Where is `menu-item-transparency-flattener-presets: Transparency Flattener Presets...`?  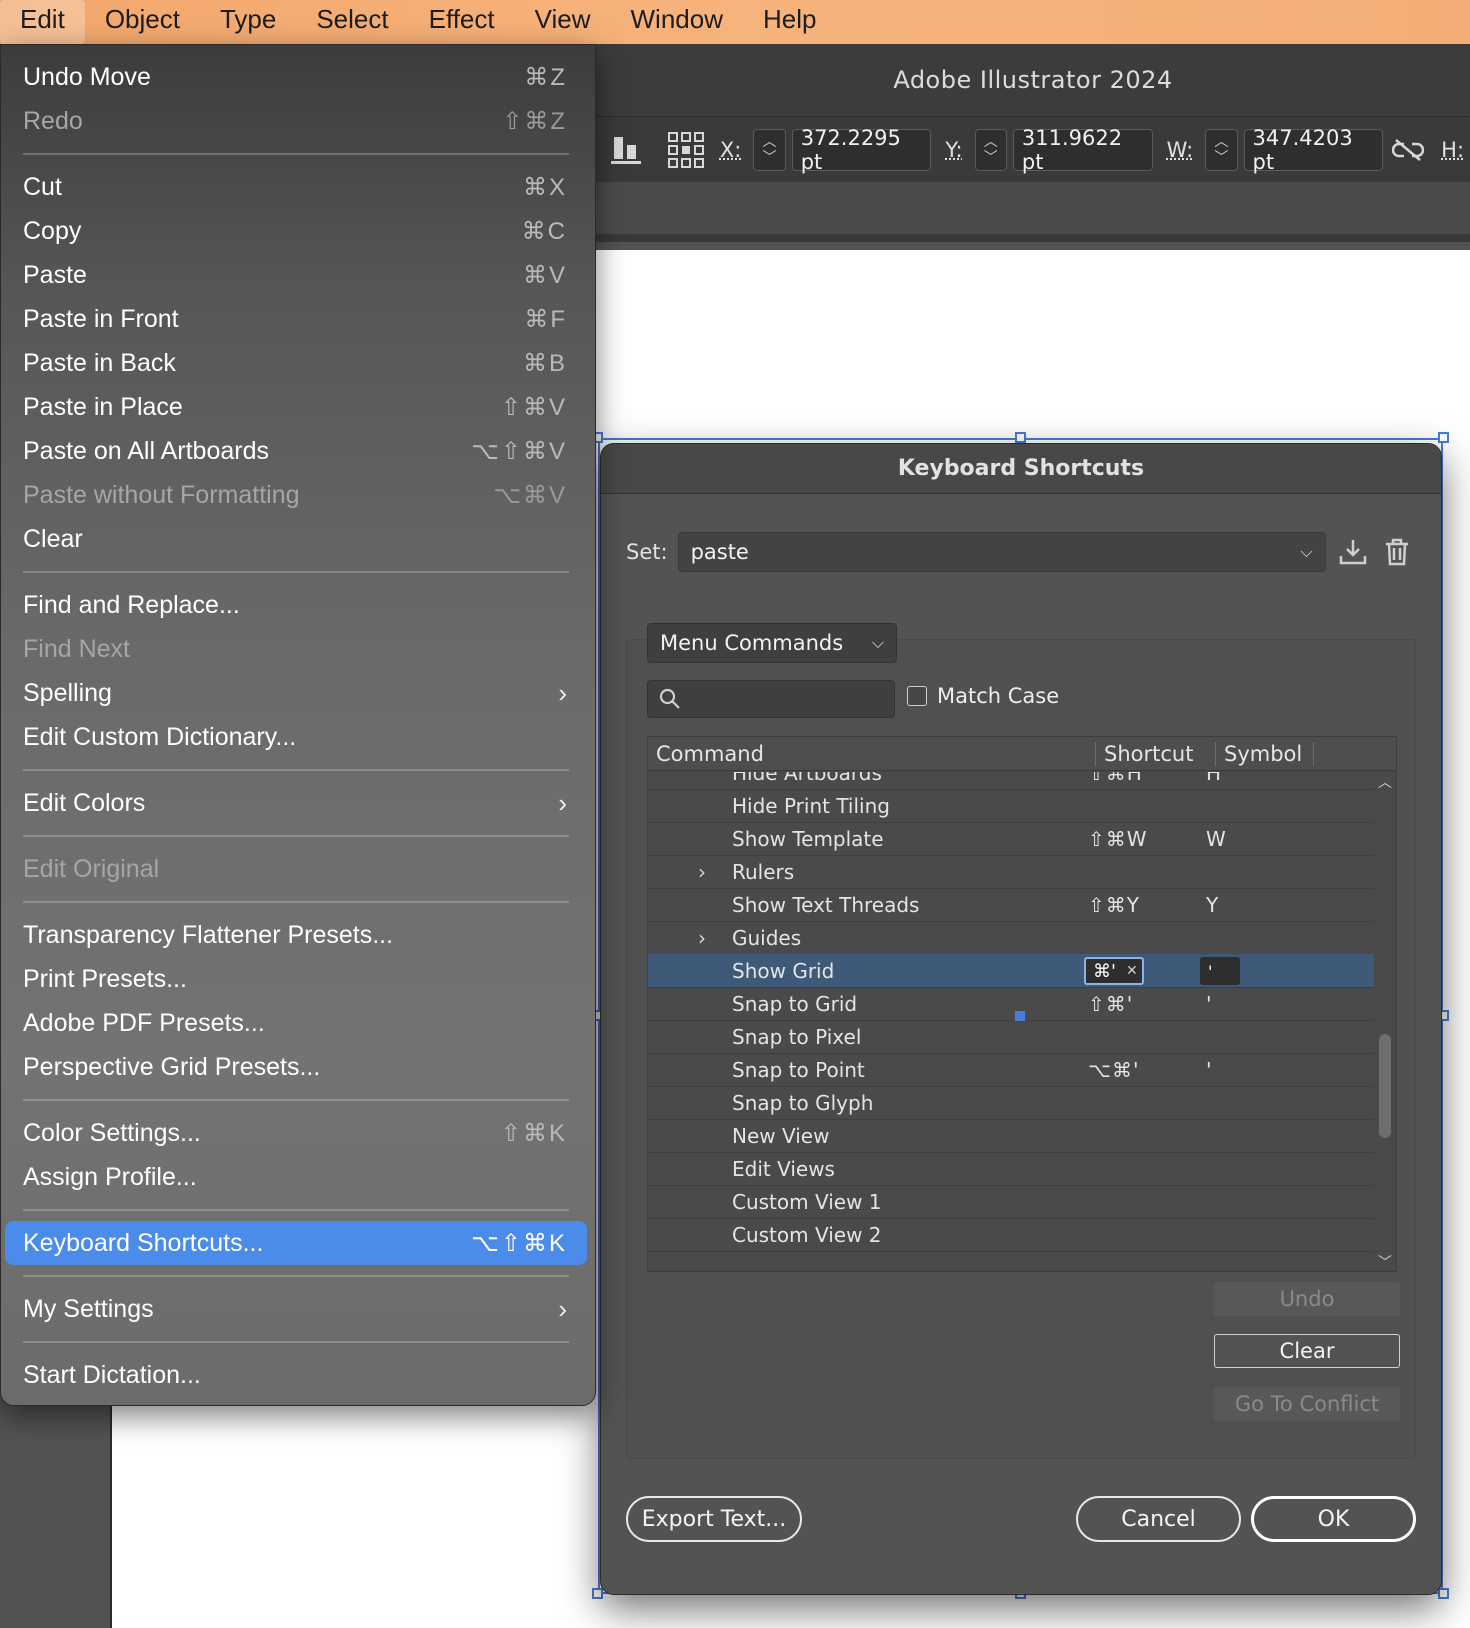
menu-item-transparency-flattener-presets: Transparency Flattener Presets... is located at coordinates (298, 935).